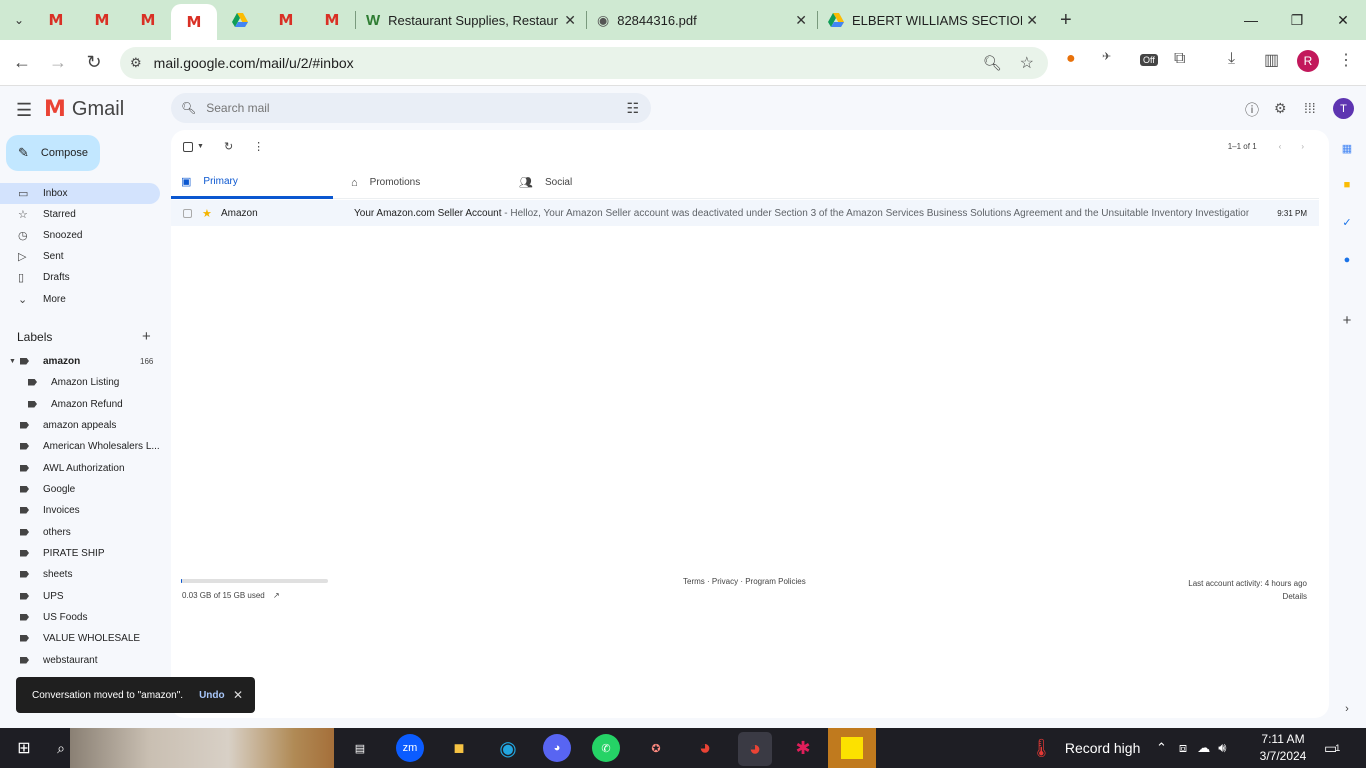 This screenshot has width=1366, height=768. I want to click on sticky-notes-icon, so click(852, 748).